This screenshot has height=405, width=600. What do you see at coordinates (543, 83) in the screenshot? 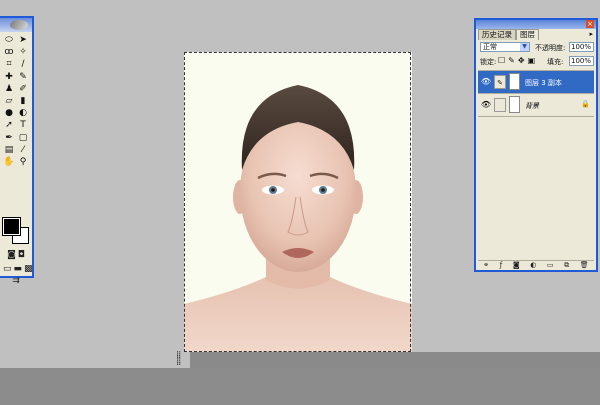
I see `layer-name: 图层 3 副本` at bounding box center [543, 83].